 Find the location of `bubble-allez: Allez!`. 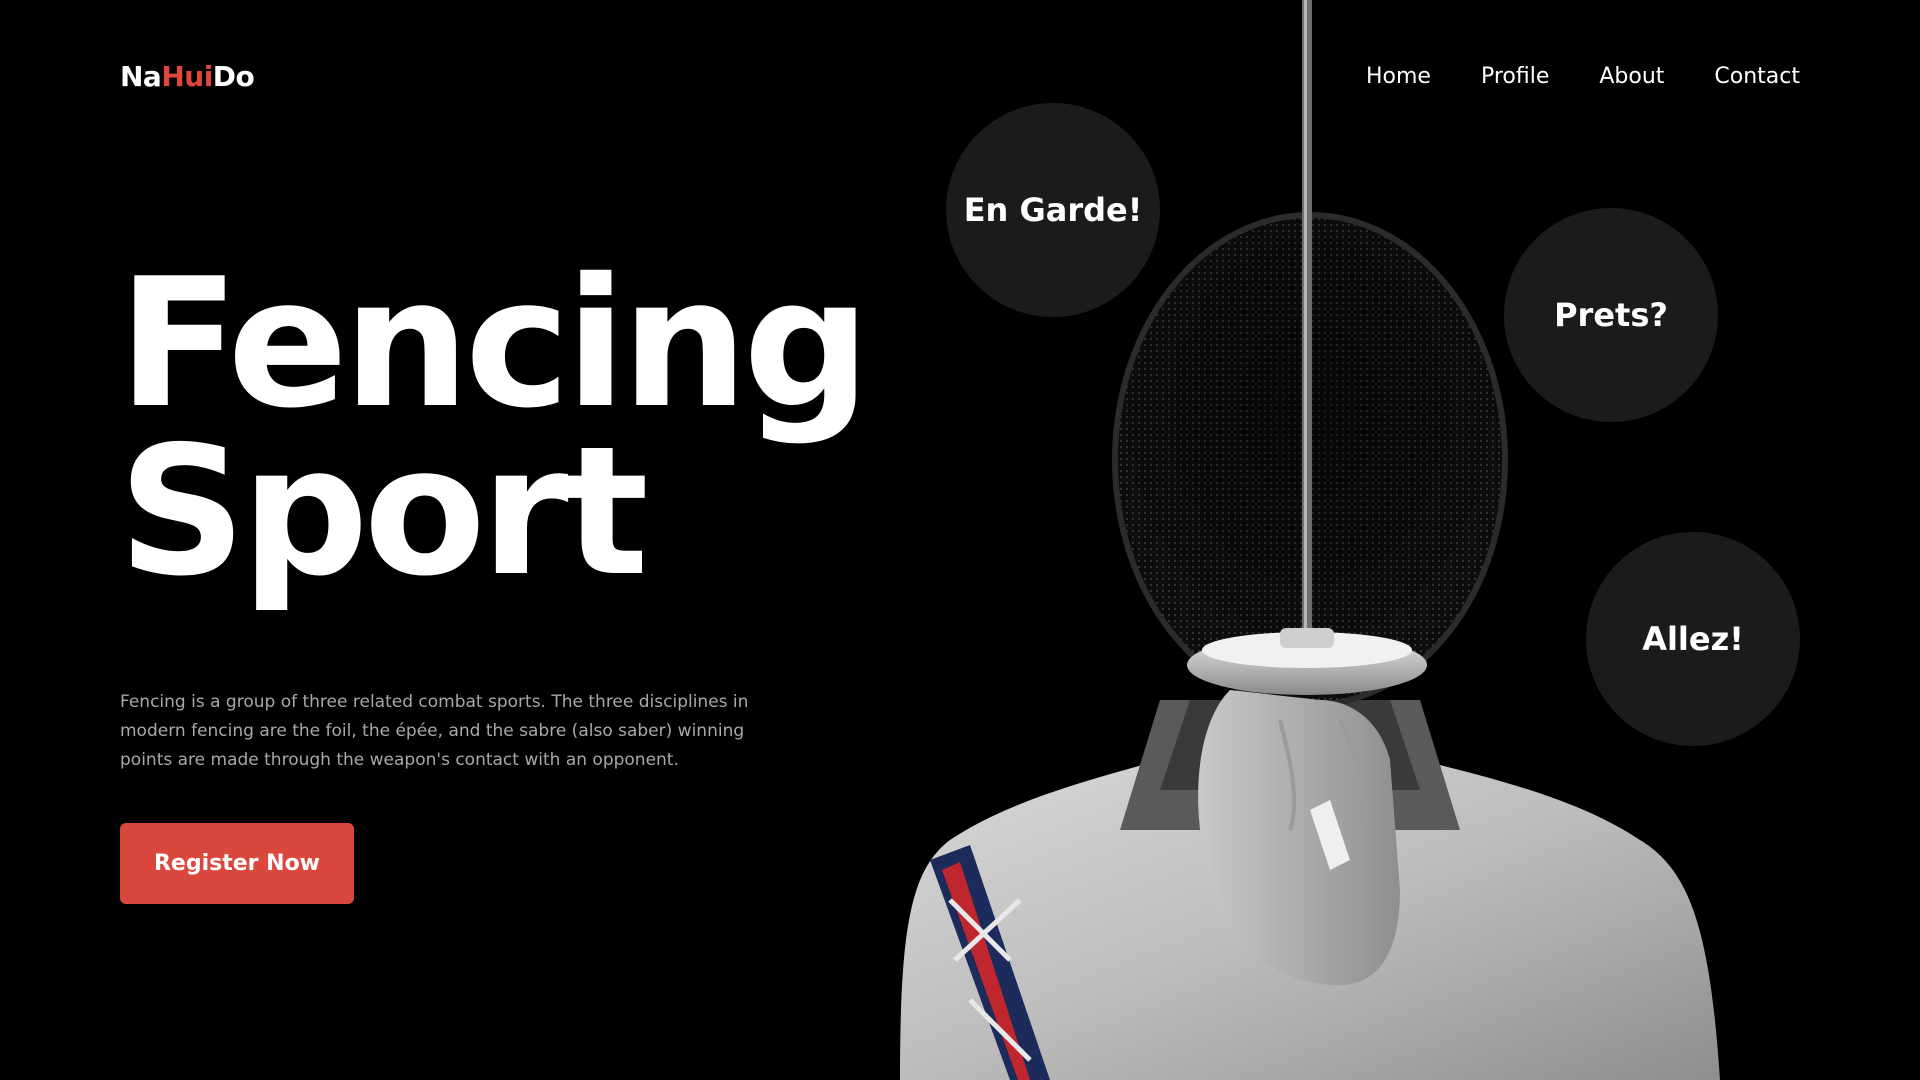

bubble-allez: Allez! is located at coordinates (1693, 639).